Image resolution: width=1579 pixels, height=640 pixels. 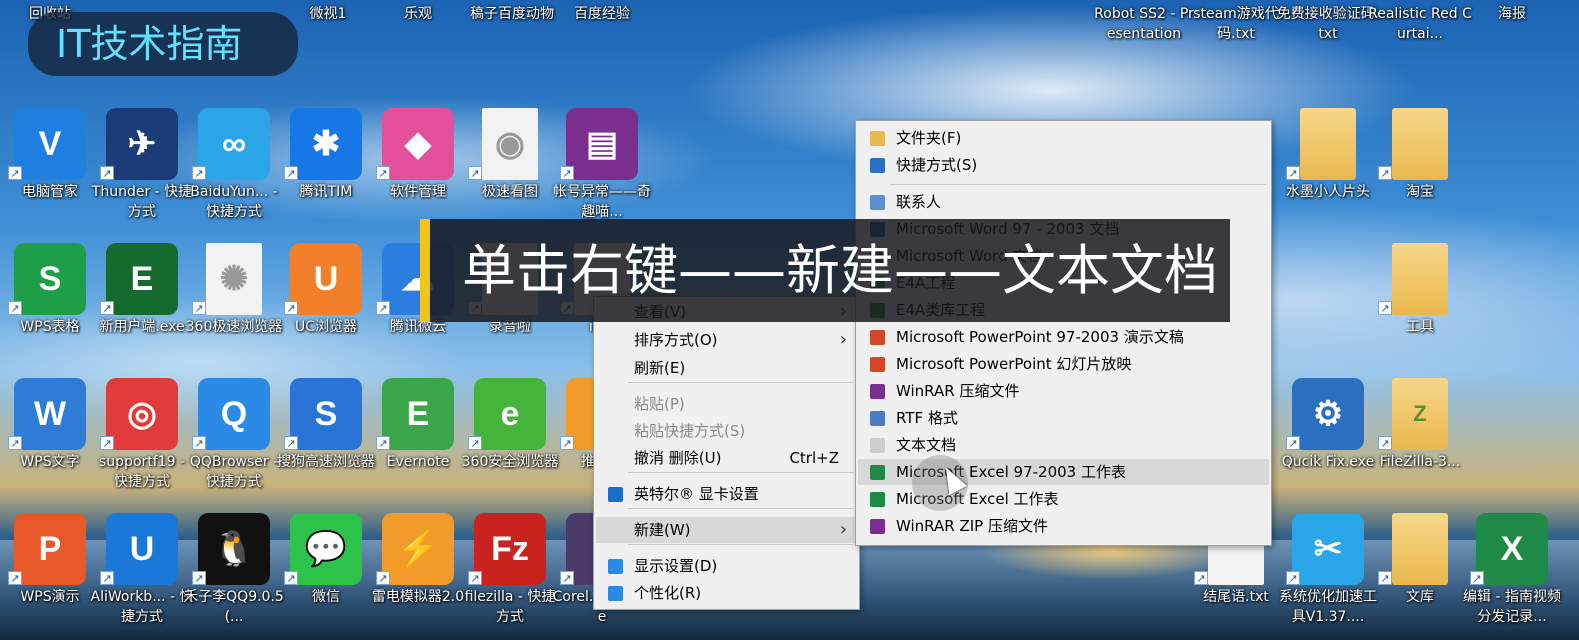 I want to click on context-menu-item-label: 排序方式(O), so click(x=676, y=340).